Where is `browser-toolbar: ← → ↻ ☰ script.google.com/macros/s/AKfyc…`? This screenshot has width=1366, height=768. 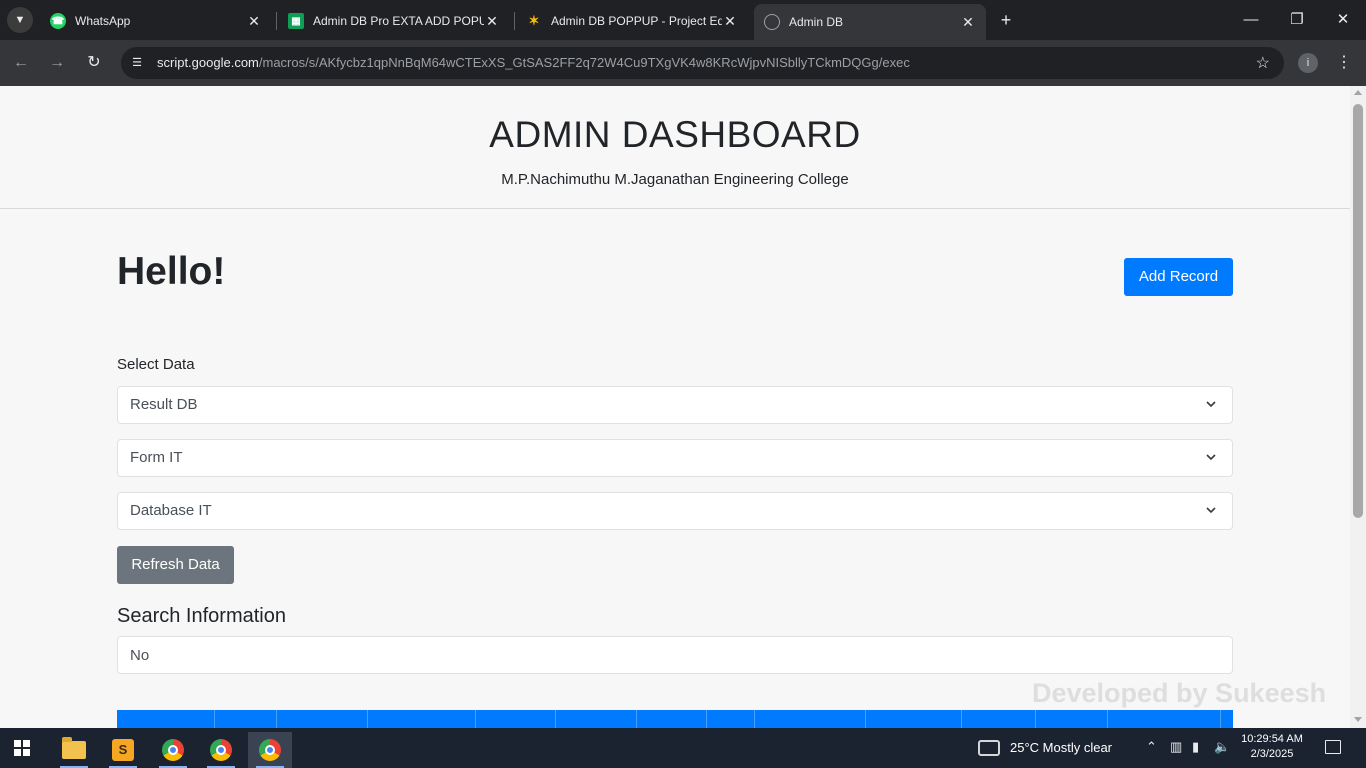 browser-toolbar: ← → ↻ ☰ script.google.com/macros/s/AKfyc… is located at coordinates (683, 63).